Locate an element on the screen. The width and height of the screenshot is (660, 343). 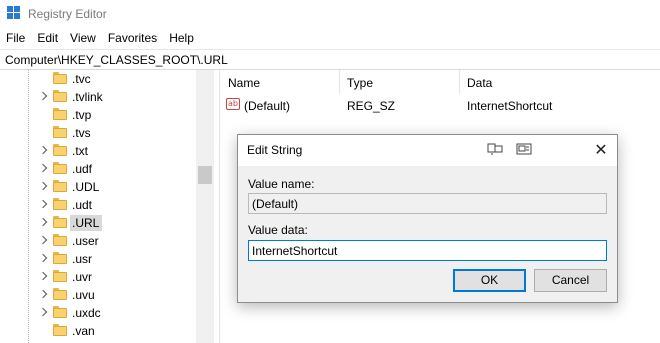
menu-help: Help is located at coordinates (181, 38).